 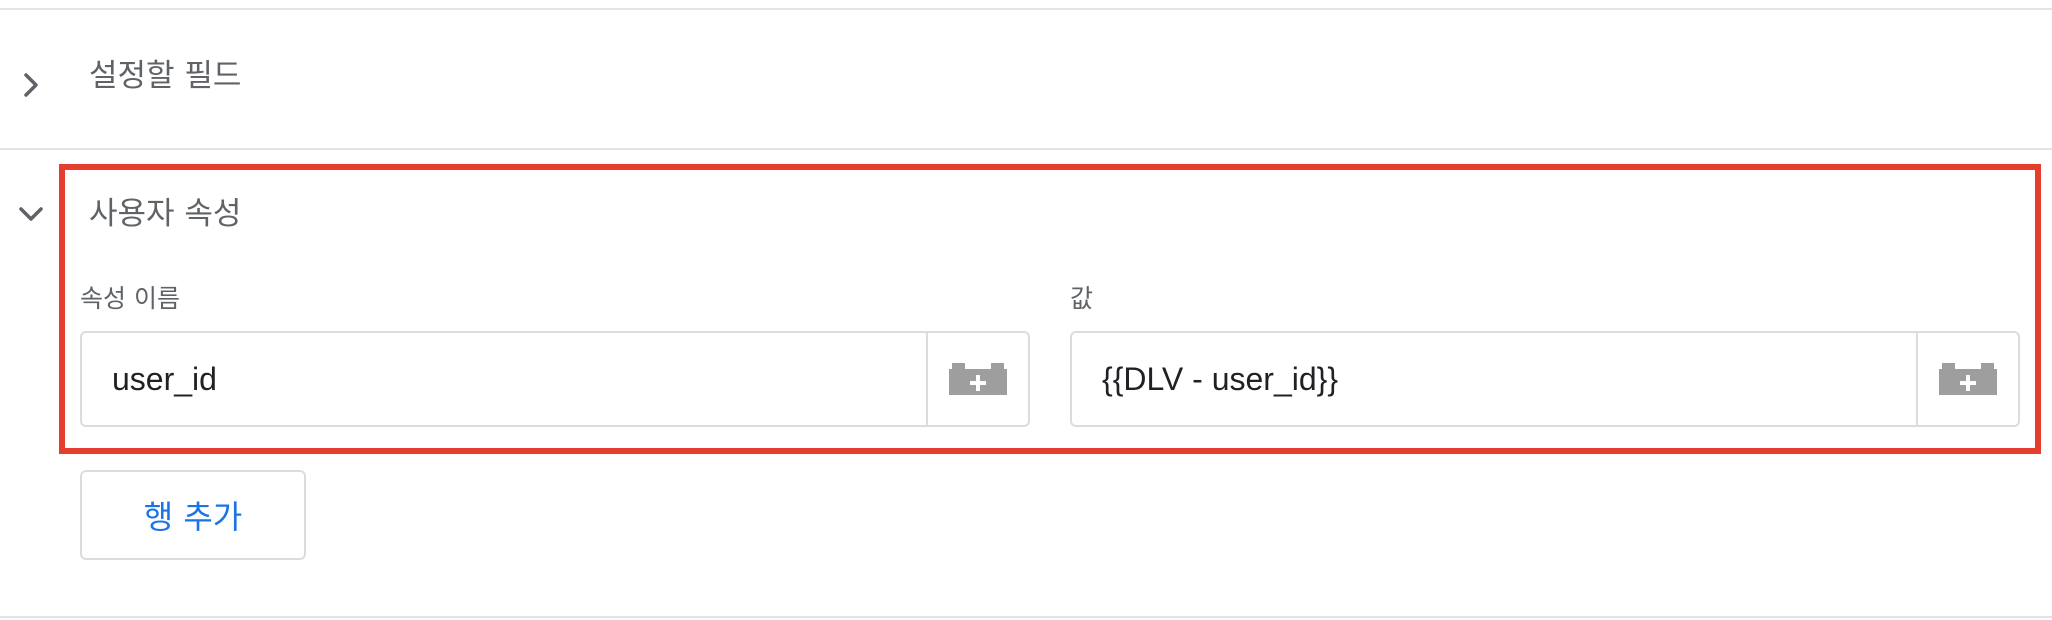 I want to click on value-label: 값, so click(x=1082, y=298).